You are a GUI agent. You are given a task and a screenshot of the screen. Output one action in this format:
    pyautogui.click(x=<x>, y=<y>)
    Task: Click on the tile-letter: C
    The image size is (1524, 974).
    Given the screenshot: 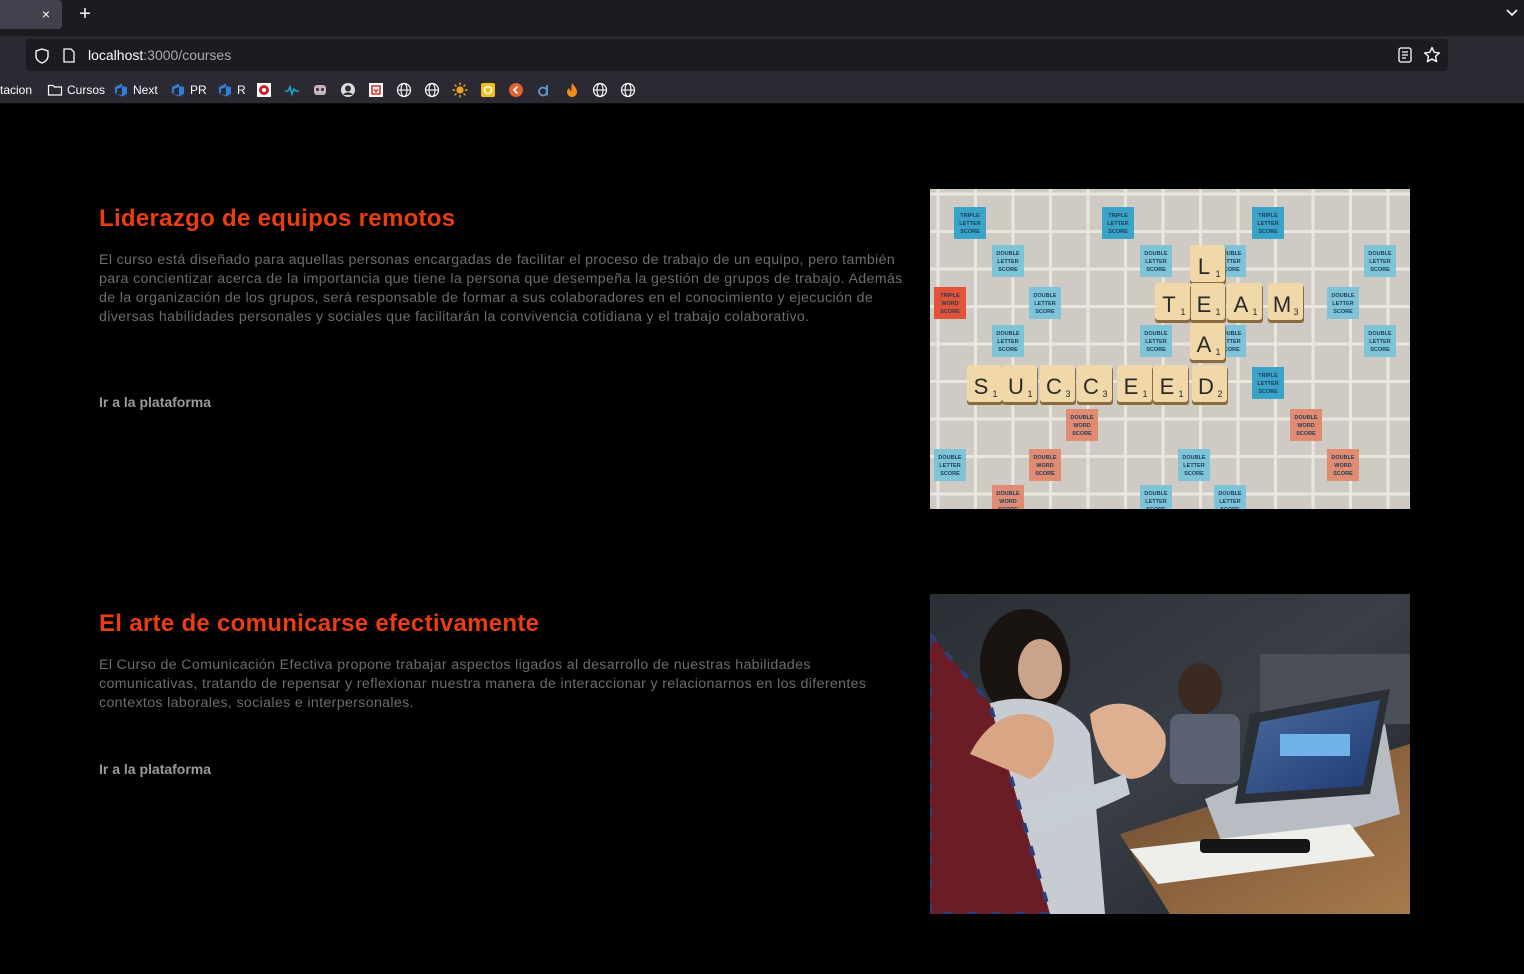 What is the action you would take?
    pyautogui.click(x=1054, y=386)
    